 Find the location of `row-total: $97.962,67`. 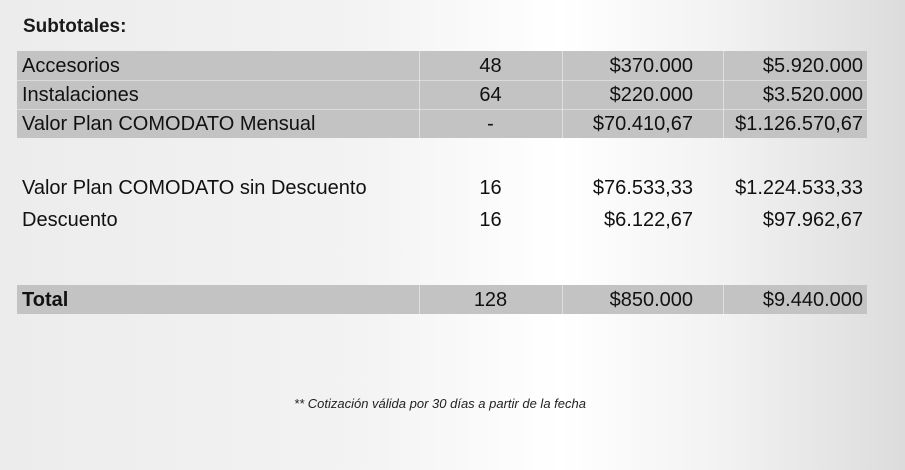

row-total: $97.962,67 is located at coordinates (812, 220).